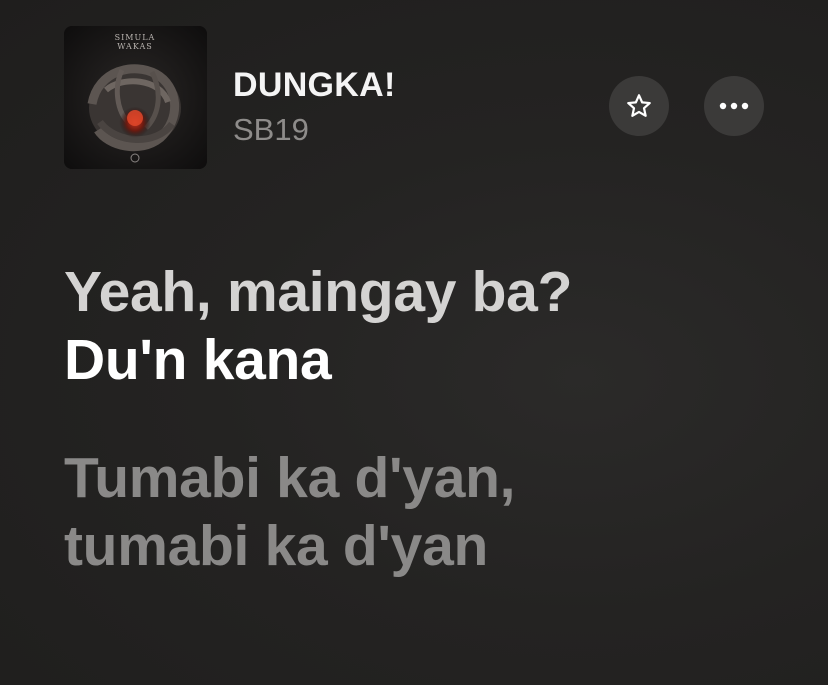  What do you see at coordinates (314, 85) in the screenshot?
I see `track-title: DUNGKA!` at bounding box center [314, 85].